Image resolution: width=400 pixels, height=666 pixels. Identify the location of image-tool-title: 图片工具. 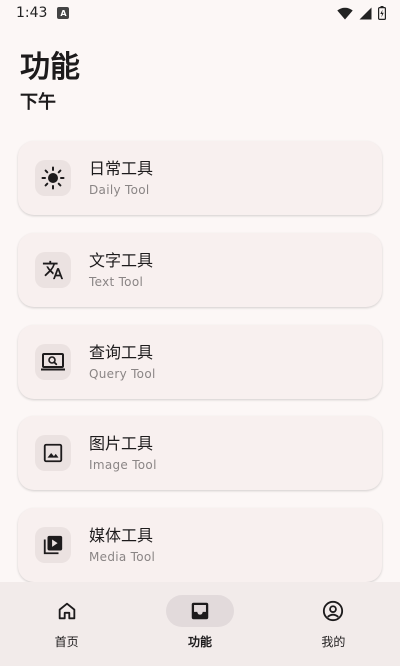
(121, 443).